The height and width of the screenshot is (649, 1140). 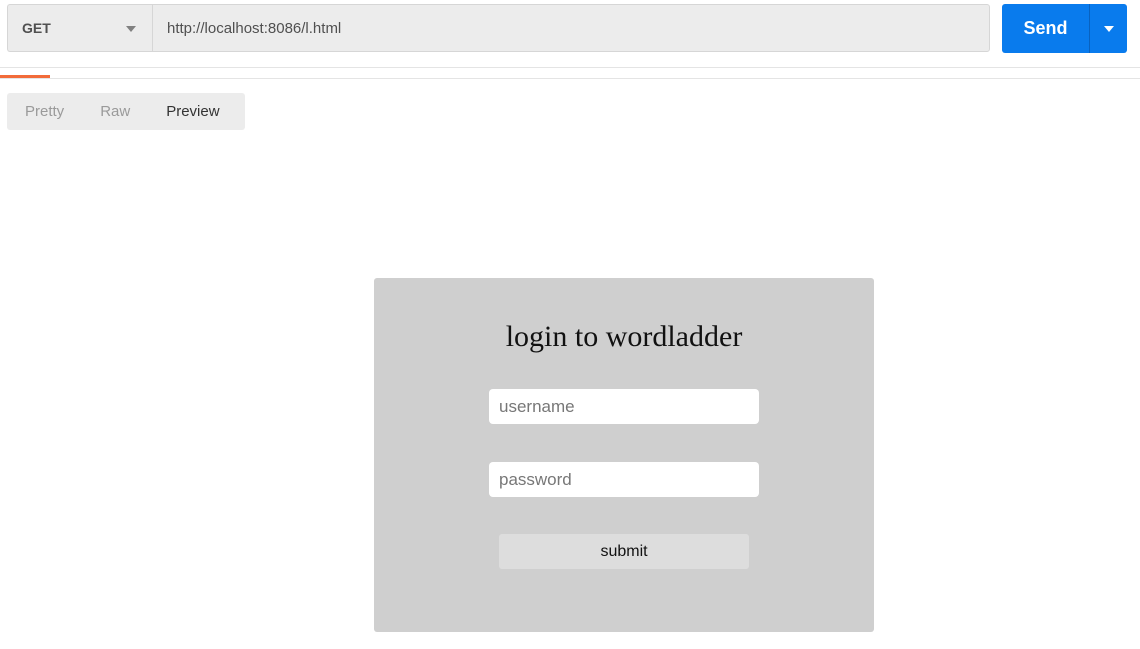 I want to click on send-button: Send, so click(x=1045, y=28).